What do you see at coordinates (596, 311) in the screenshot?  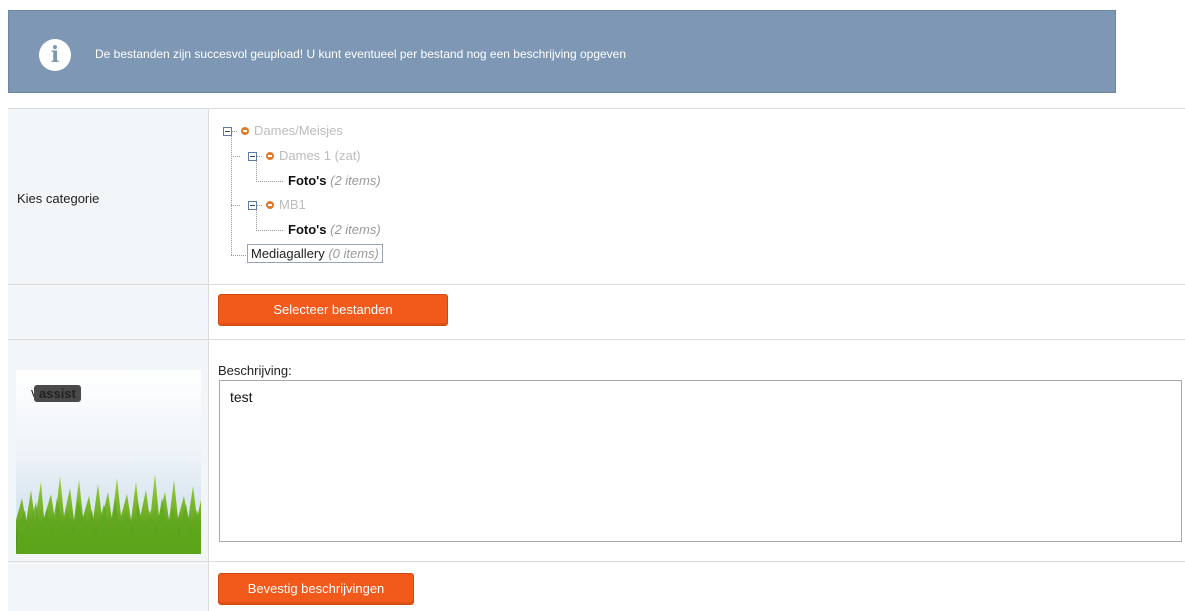 I see `select-files-row: Selecteer bestanden` at bounding box center [596, 311].